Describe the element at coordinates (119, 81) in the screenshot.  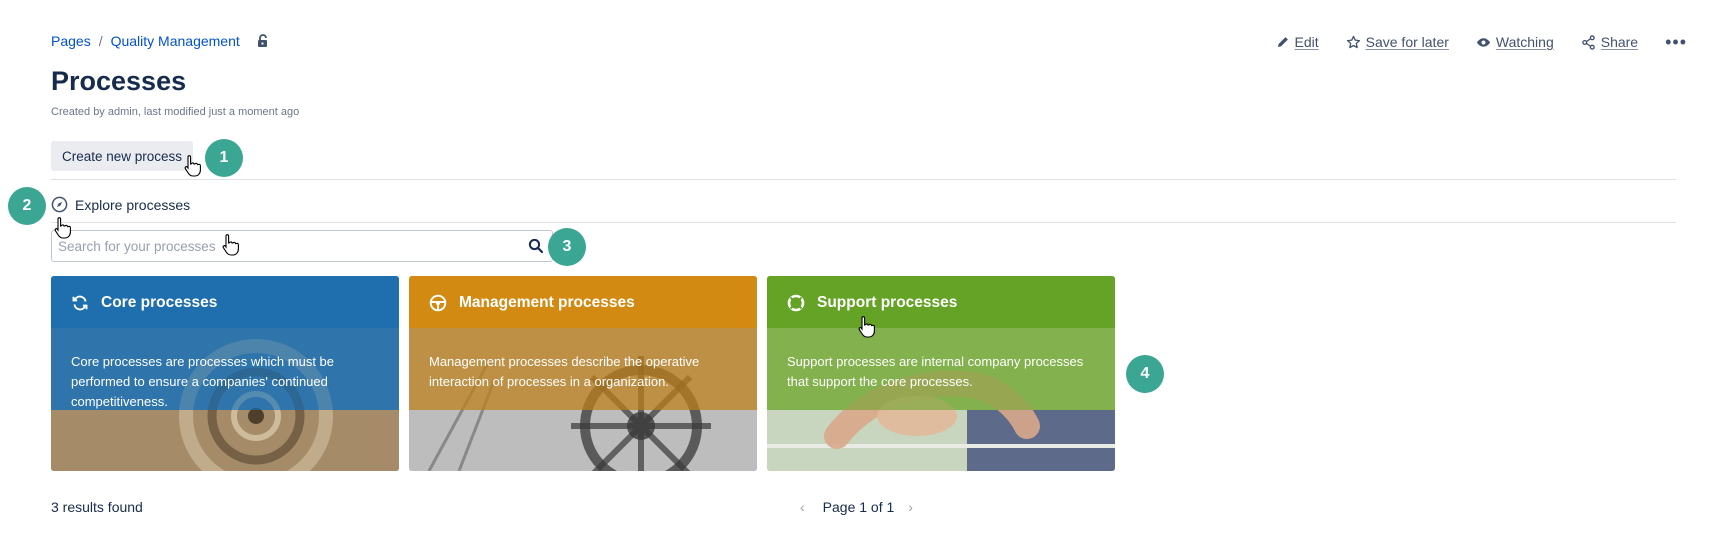
I see `page-title: Processes` at that location.